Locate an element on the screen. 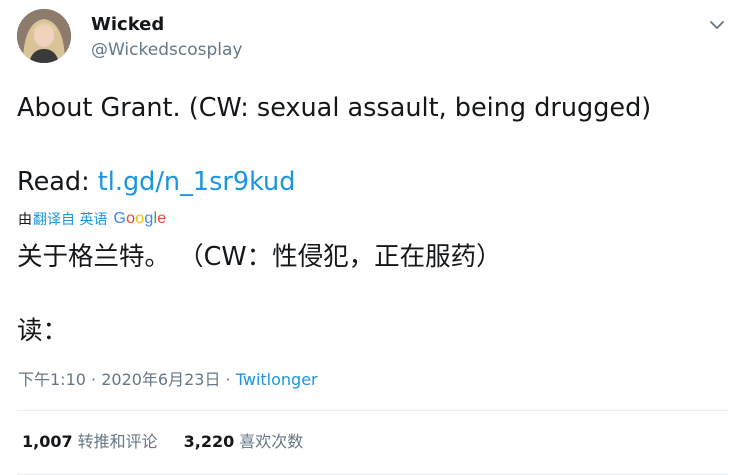 The width and height of the screenshot is (746, 475). likes-stat: 3,220 喜欢次数 is located at coordinates (244, 442).